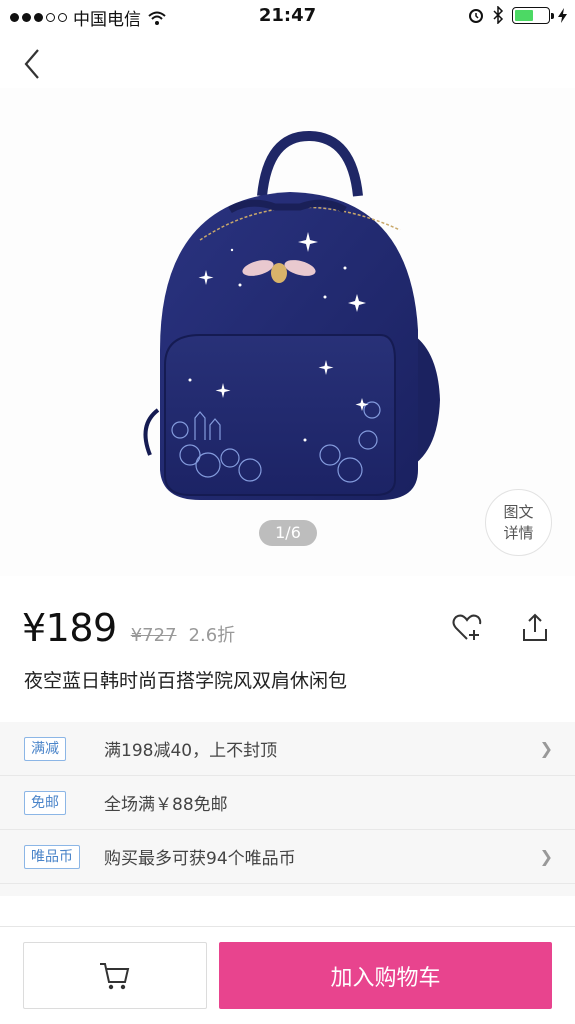 The width and height of the screenshot is (575, 1024). I want to click on heart-plus-icon, so click(467, 627).